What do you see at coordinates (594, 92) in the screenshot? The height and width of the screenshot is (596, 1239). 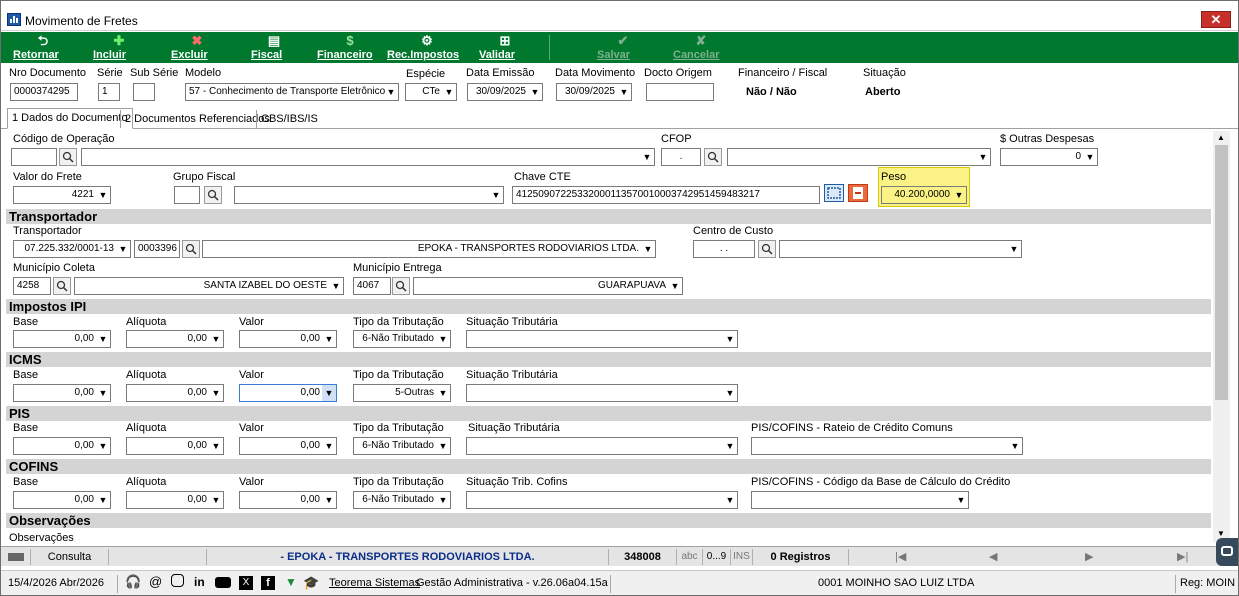 I see `data-movimento-field: 30/09/2025 ▼` at bounding box center [594, 92].